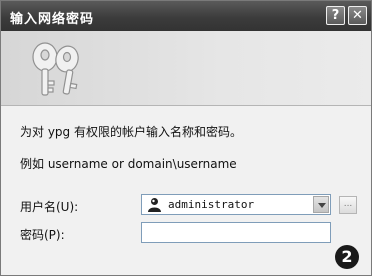  I want to click on password-label: 密码(P):, so click(42, 235).